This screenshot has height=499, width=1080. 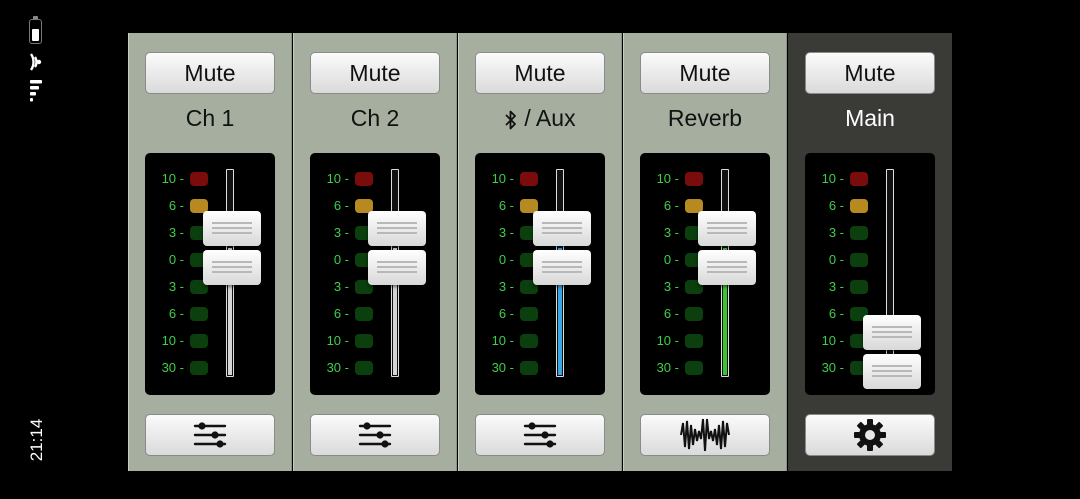 I want to click on eq-settings-button-ch1, so click(x=210, y=435).